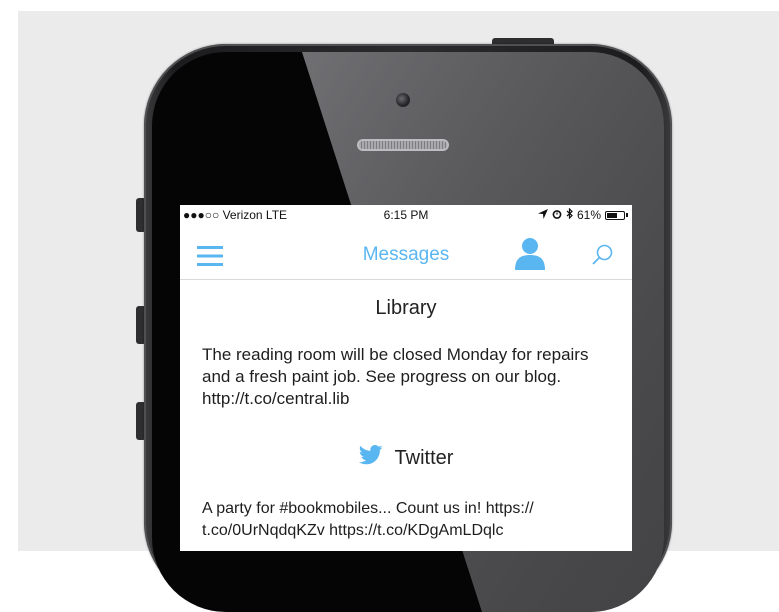 The height and width of the screenshot is (612, 779). I want to click on nav-title: Messages, so click(406, 254).